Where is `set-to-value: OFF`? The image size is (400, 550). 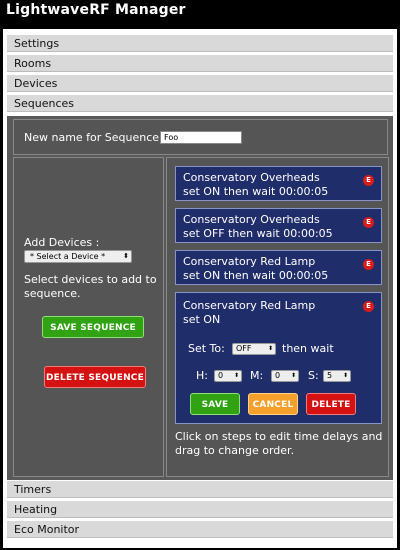
set-to-value: OFF is located at coordinates (244, 348).